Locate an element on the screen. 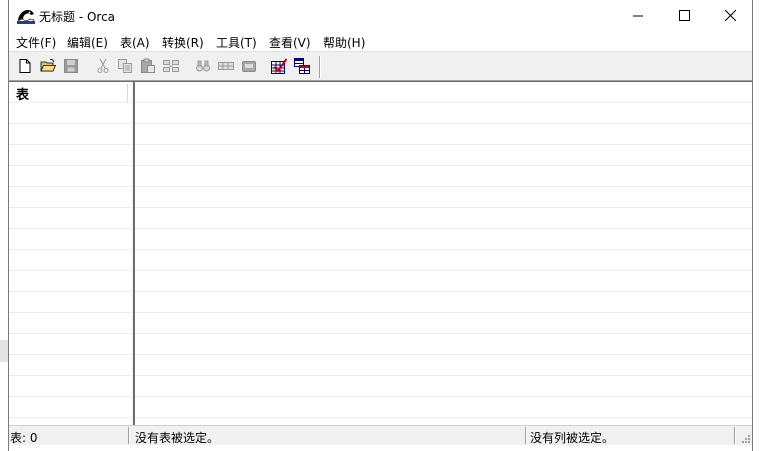  minimize-icon is located at coordinates (637, 16).